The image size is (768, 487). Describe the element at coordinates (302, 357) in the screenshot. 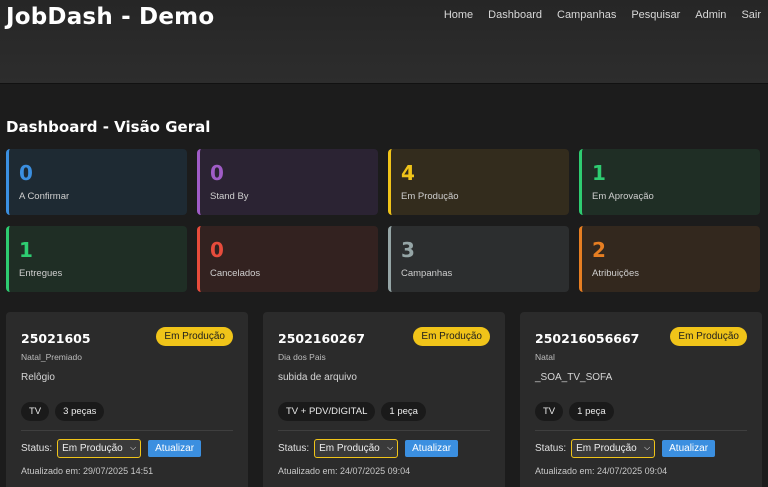

I see `job-campaign: Dia dos Pais` at that location.